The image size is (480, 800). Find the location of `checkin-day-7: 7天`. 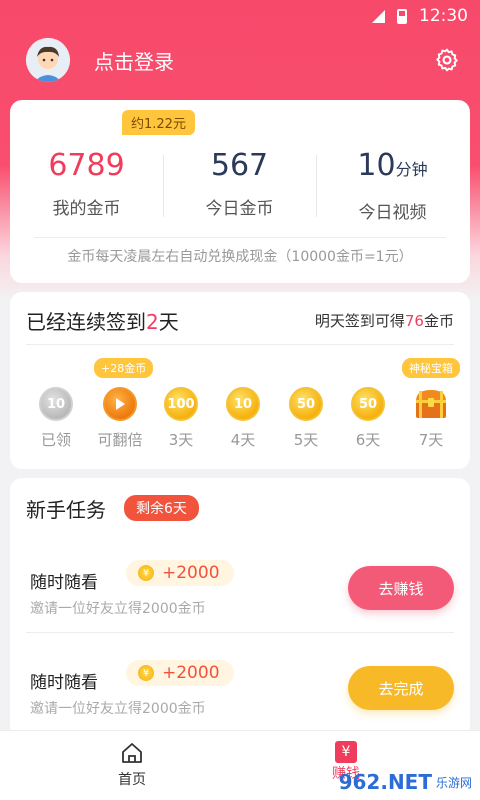

checkin-day-7: 7天 is located at coordinates (431, 418).